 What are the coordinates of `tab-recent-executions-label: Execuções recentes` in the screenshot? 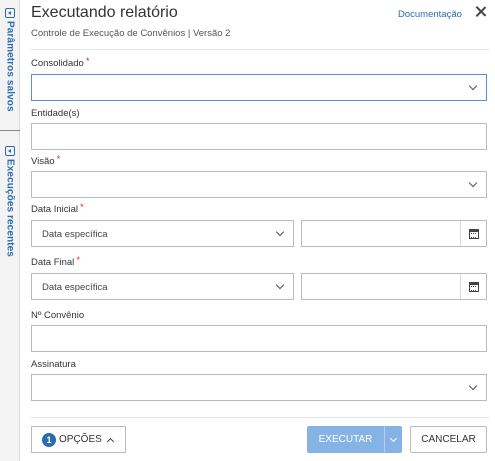 It's located at (10, 208).